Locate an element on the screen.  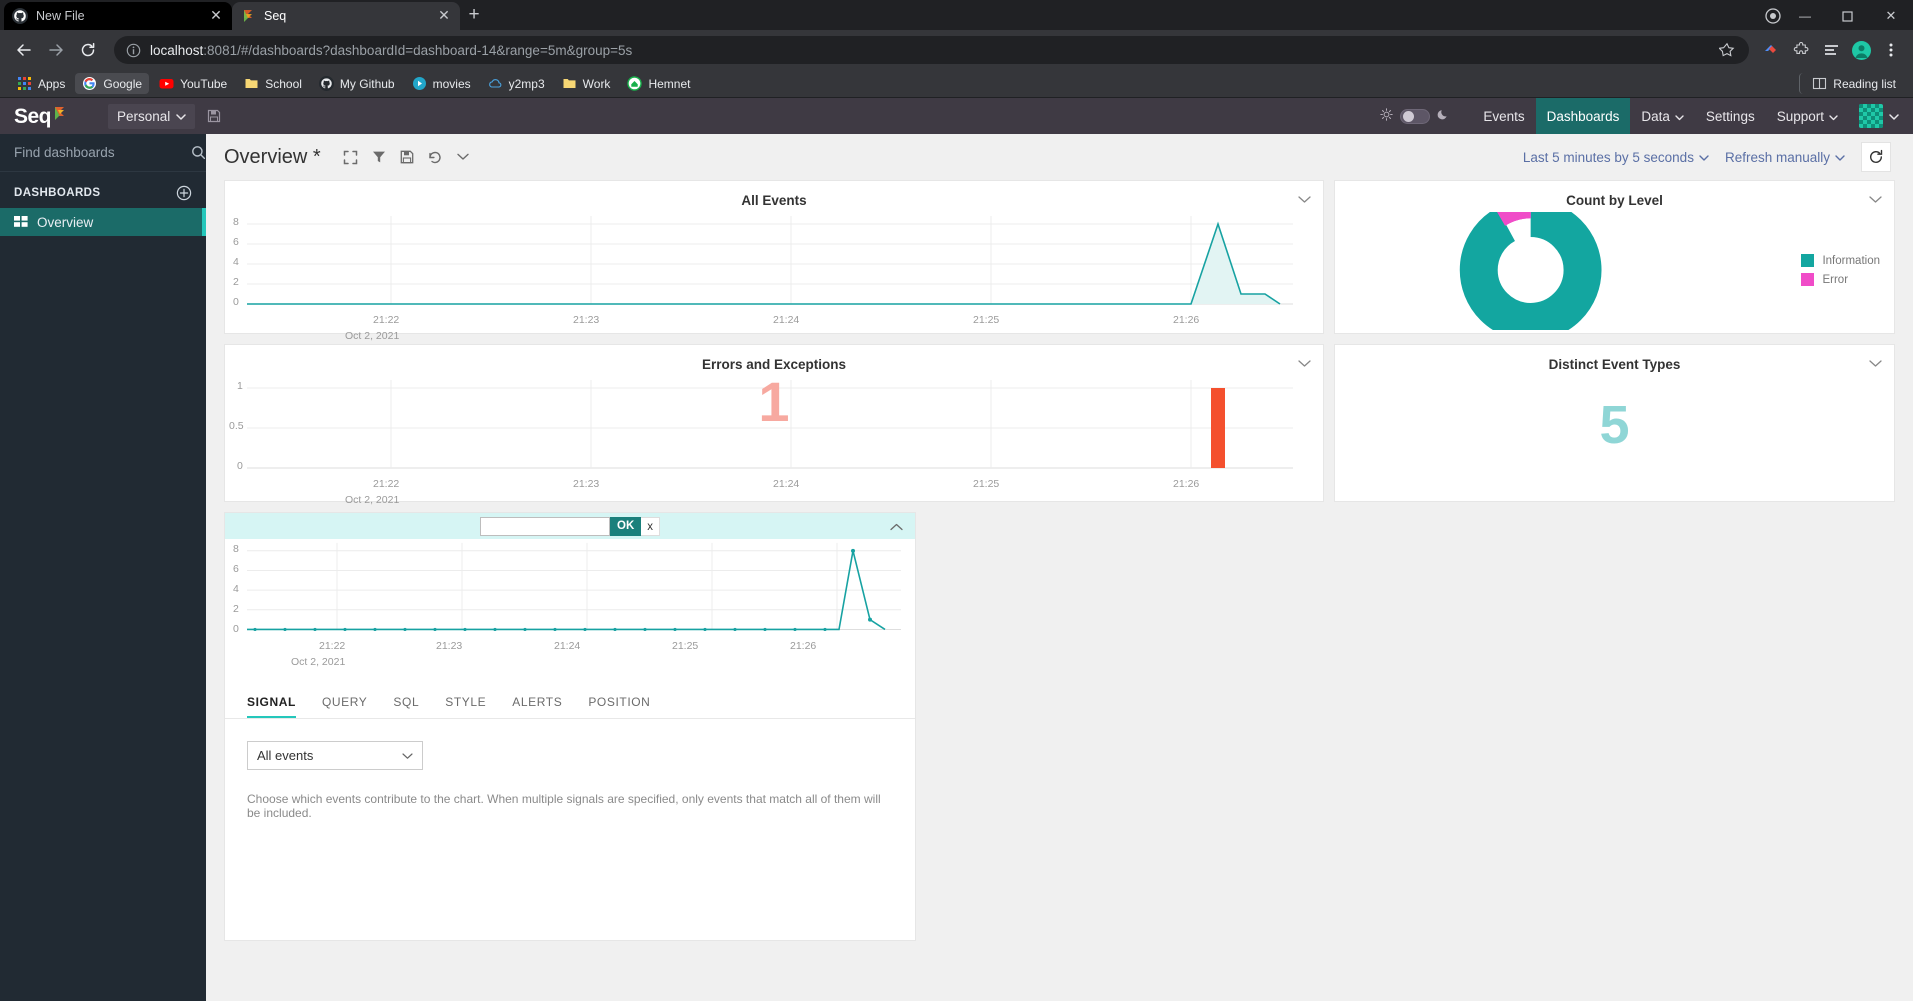
theme-toggle is located at coordinates (1415, 116).